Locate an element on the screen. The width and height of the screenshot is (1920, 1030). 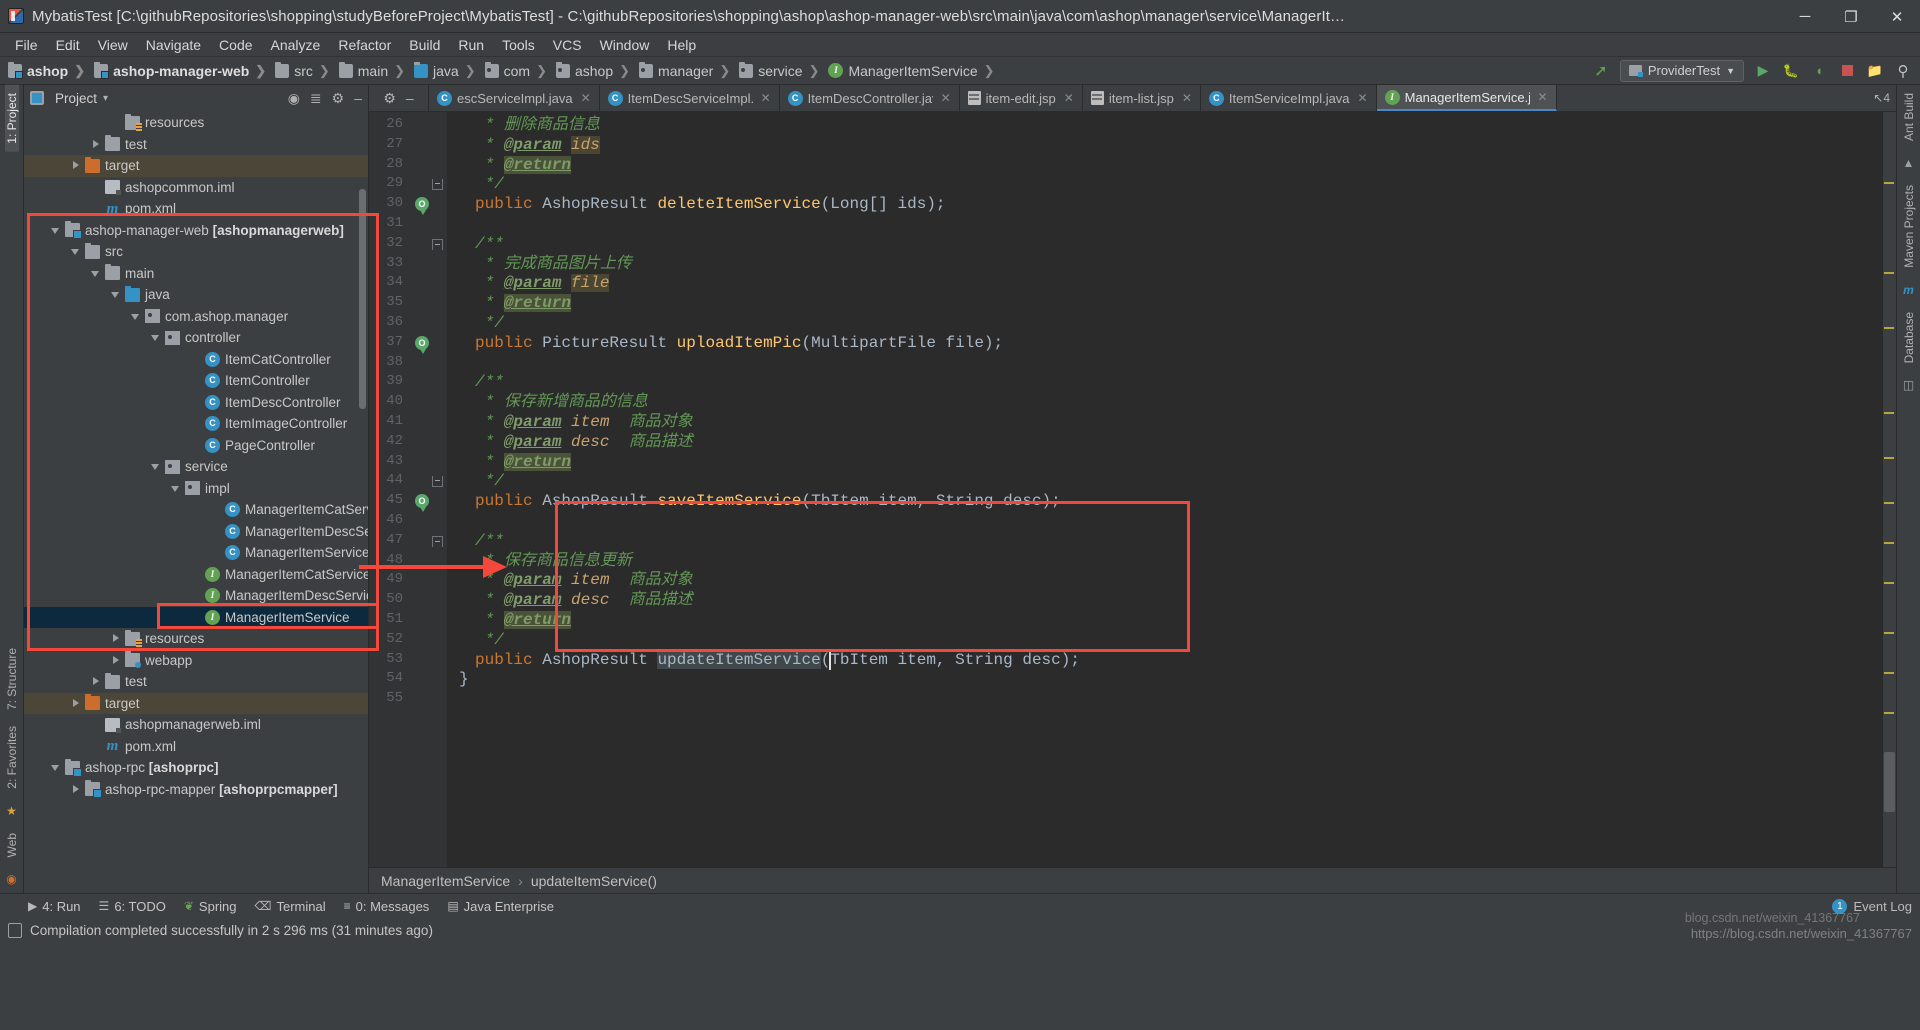
editor-tab-manageritemservice-java: IManagerItemService.java ✕ is located at coordinates (1466, 98).